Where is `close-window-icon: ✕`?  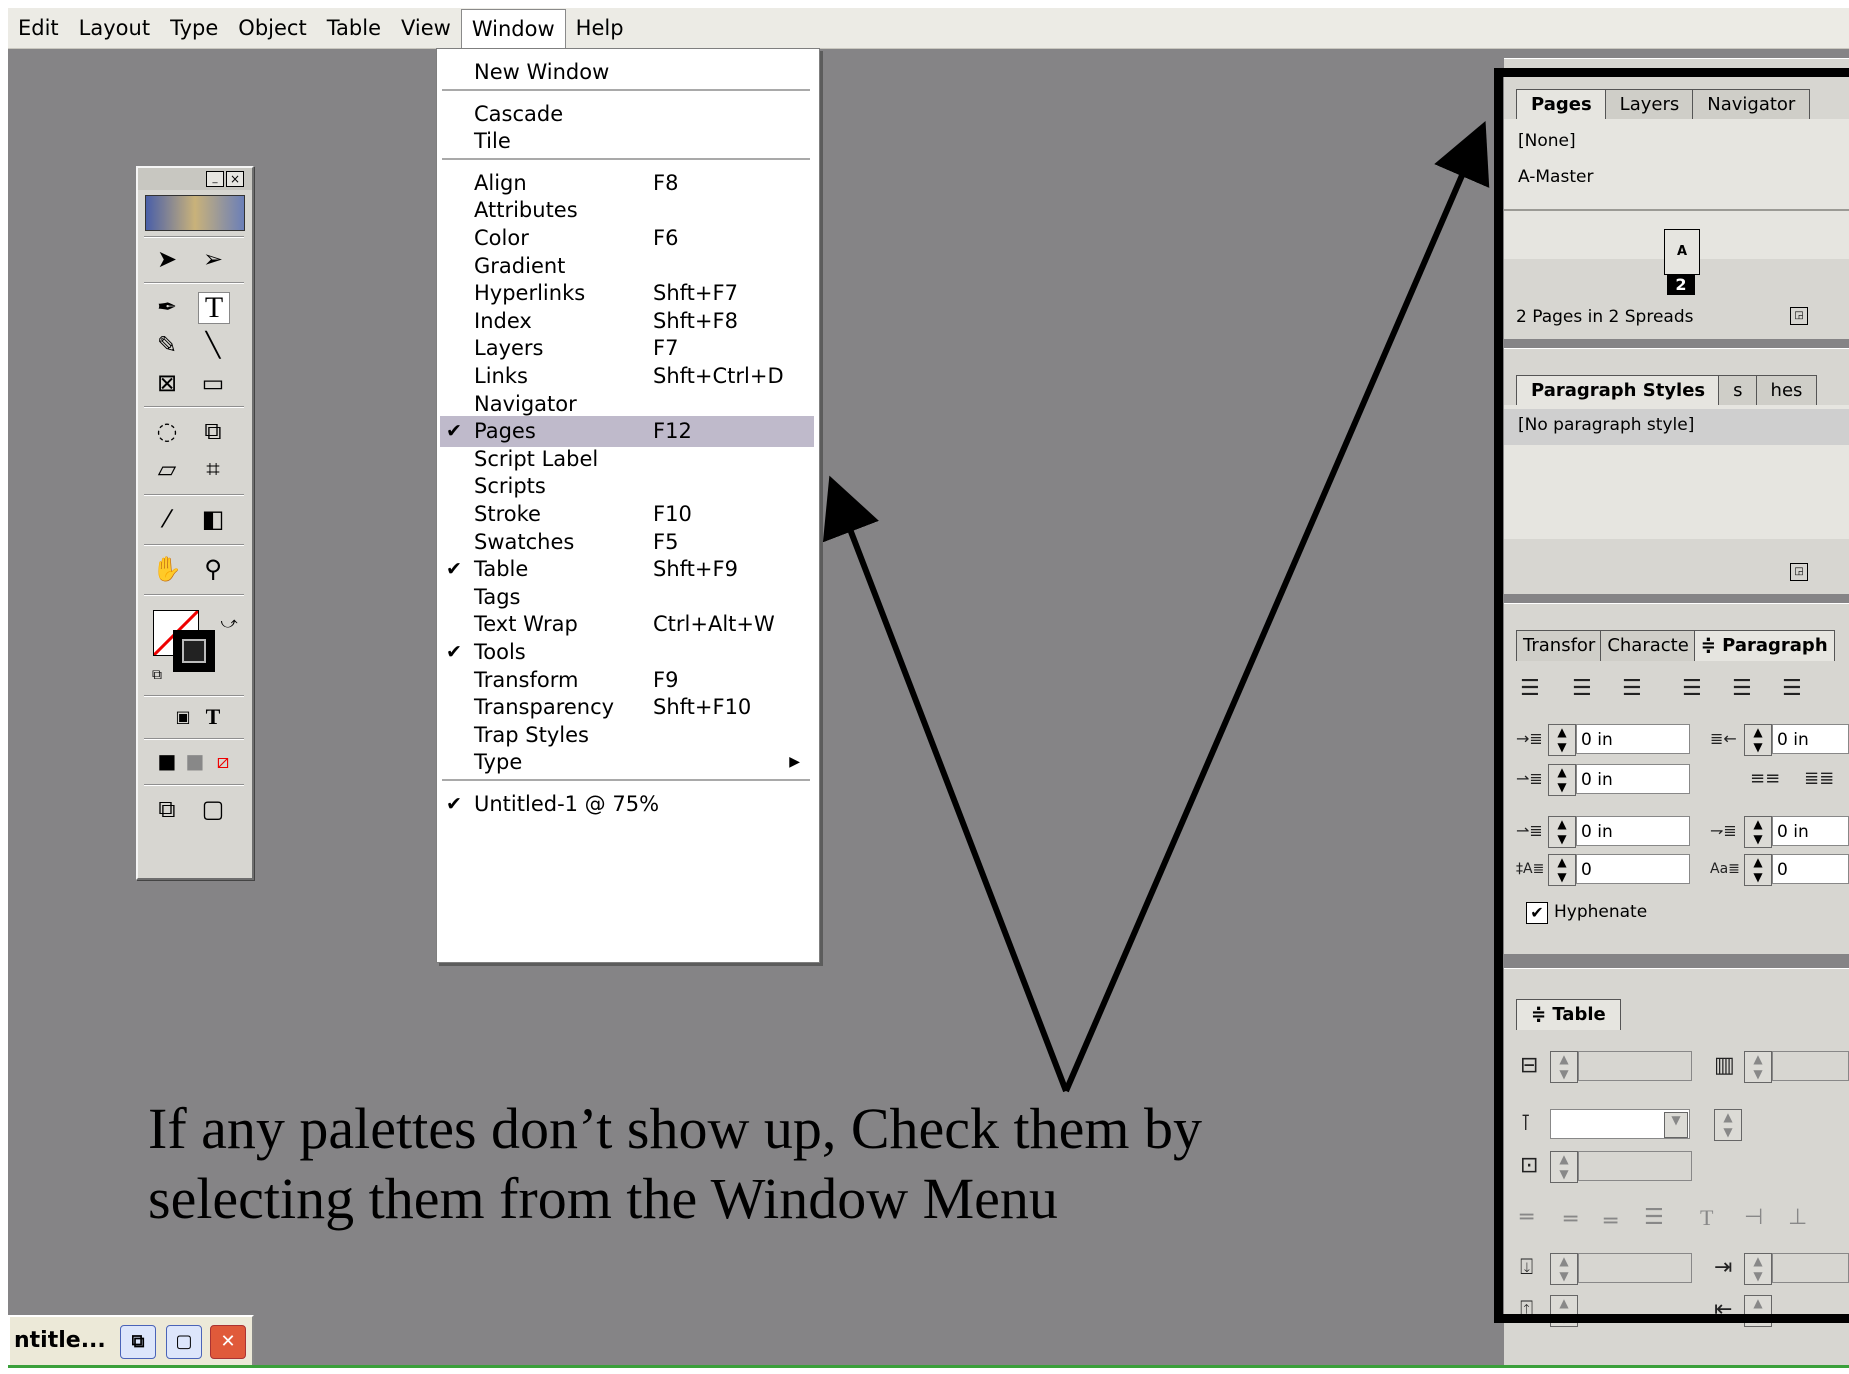 close-window-icon: ✕ is located at coordinates (228, 1342).